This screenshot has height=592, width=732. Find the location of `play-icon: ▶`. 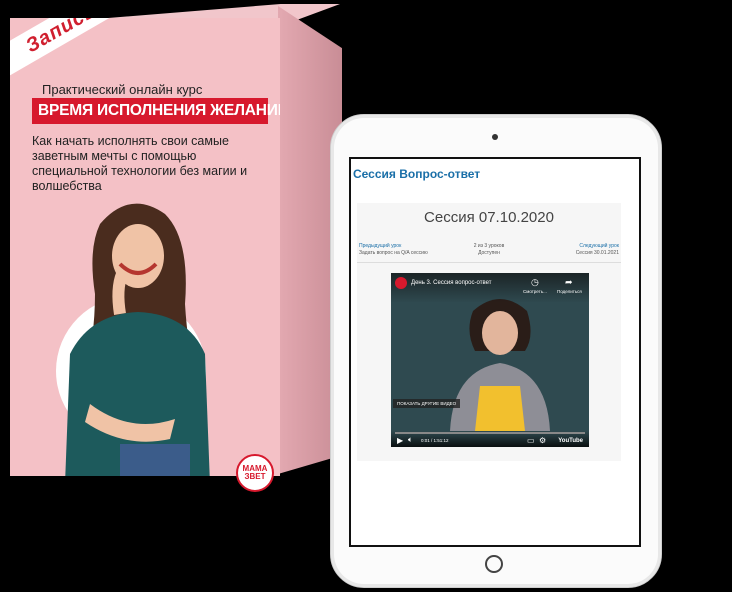

play-icon: ▶ is located at coordinates (400, 440).